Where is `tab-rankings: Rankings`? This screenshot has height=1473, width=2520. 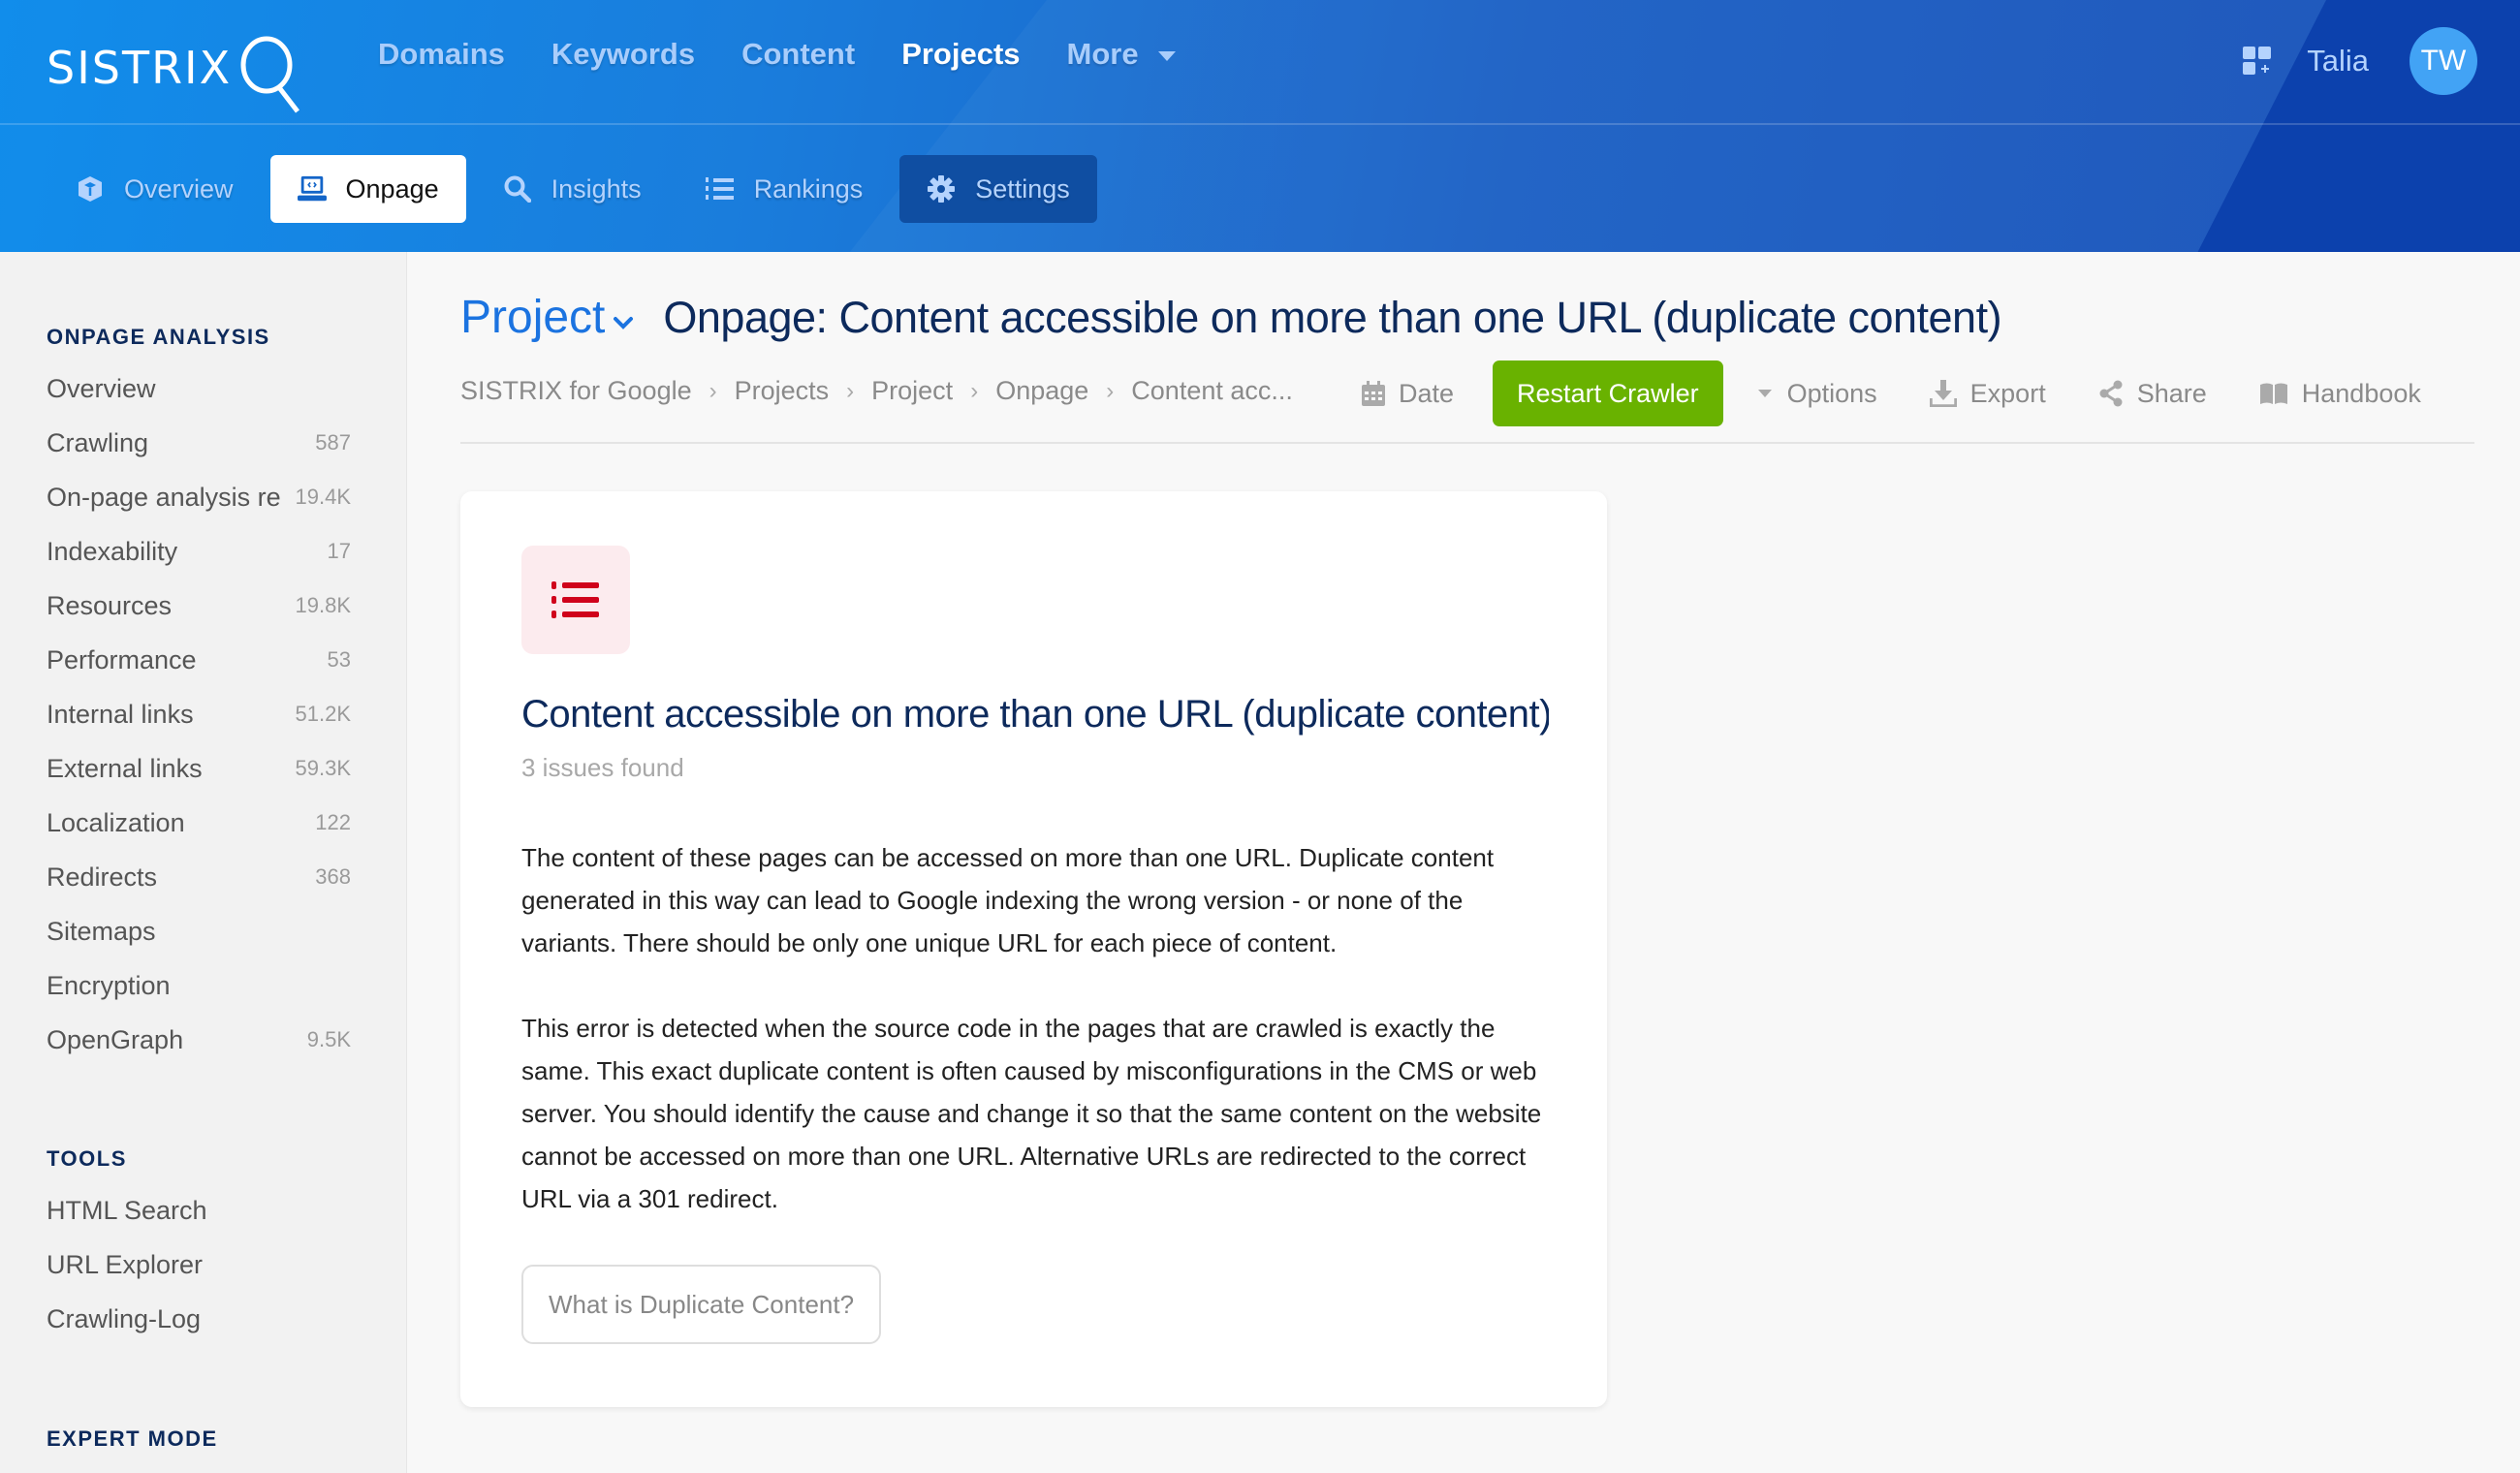
tab-rankings: Rankings is located at coordinates (785, 189).